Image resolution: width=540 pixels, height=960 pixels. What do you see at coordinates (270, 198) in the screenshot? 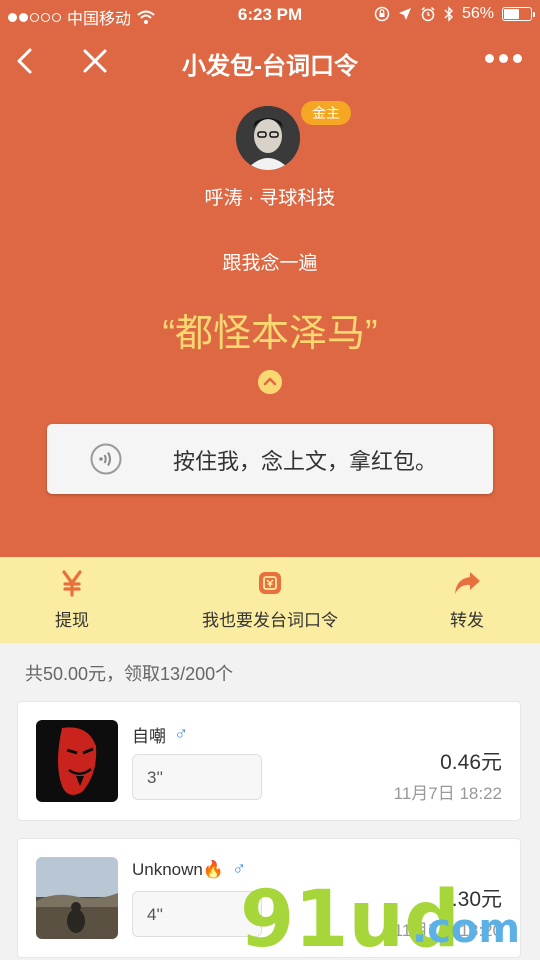
I see `author-name: 呼涛 · 寻球科技` at bounding box center [270, 198].